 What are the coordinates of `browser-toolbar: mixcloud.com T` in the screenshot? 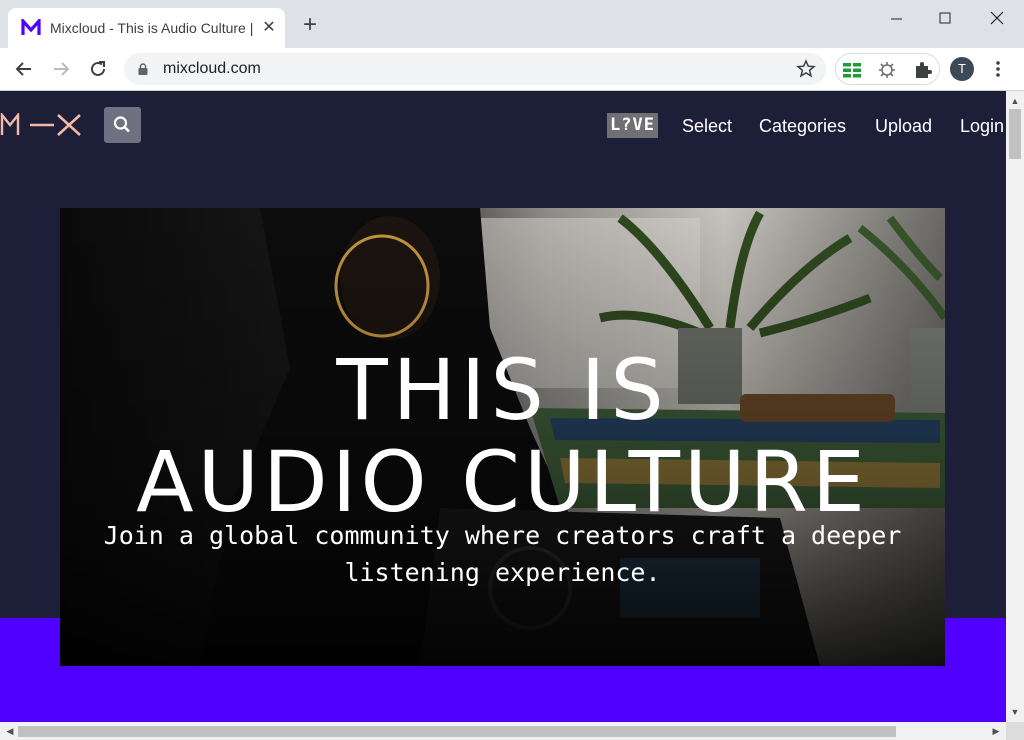 It's located at (512, 69).